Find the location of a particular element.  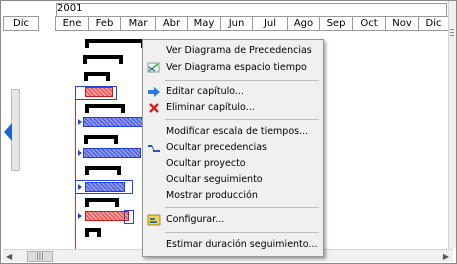

menu-item-ocultar-precedencias: Ocultar precedencias is located at coordinates (233, 148).